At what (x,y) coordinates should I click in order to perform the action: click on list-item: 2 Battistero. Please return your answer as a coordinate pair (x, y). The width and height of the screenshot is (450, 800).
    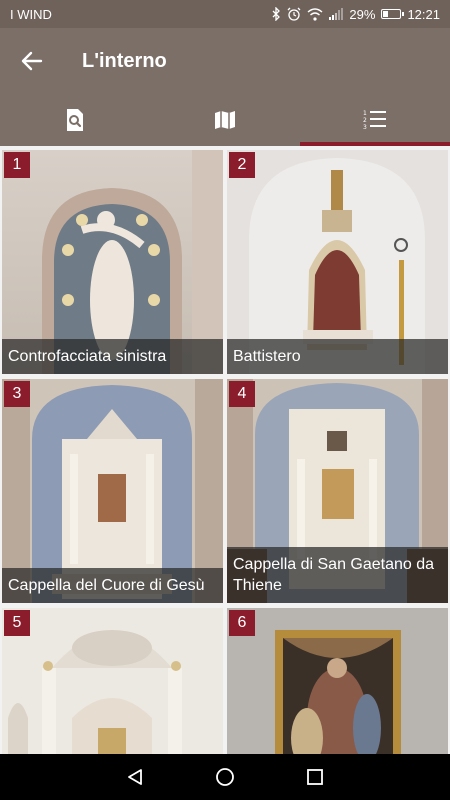
    Looking at the image, I should click on (337, 262).